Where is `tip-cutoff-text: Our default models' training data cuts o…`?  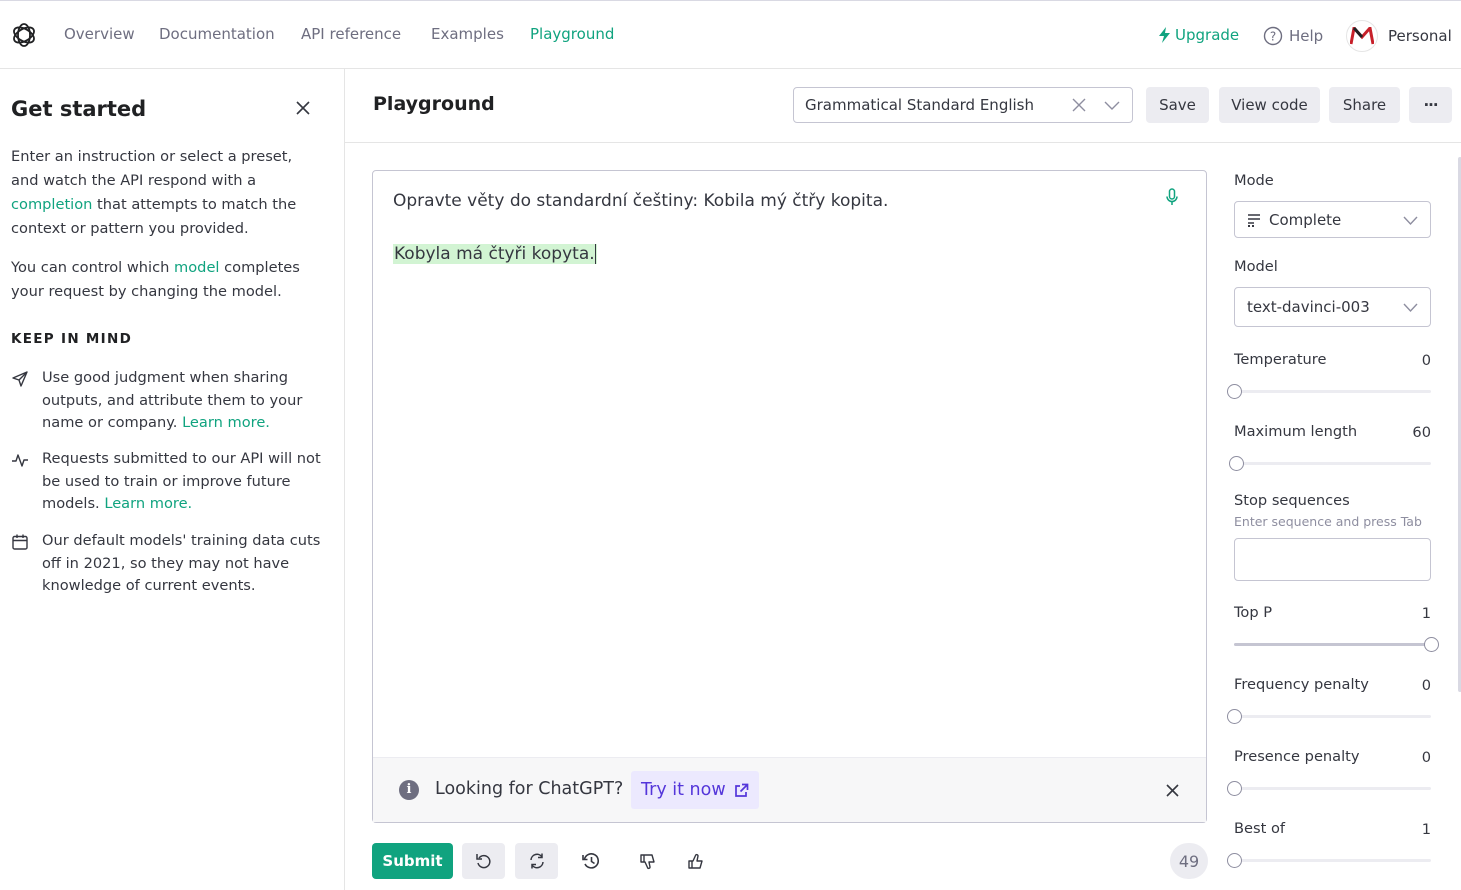 tip-cutoff-text: Our default models' training data cuts o… is located at coordinates (181, 563).